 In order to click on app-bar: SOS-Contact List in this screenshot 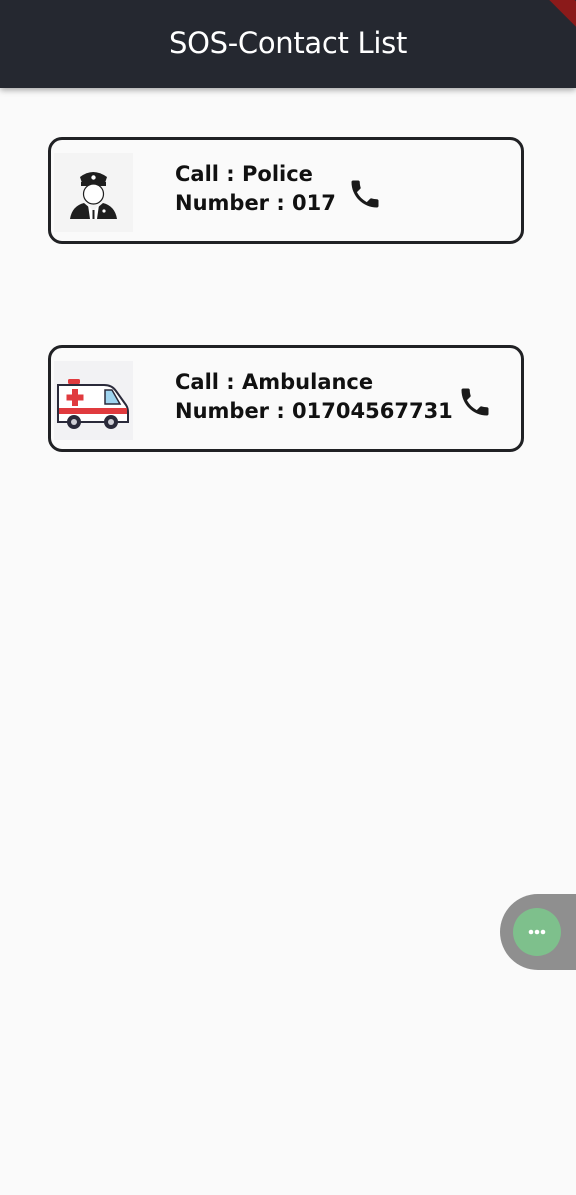, I will do `click(288, 44)`.